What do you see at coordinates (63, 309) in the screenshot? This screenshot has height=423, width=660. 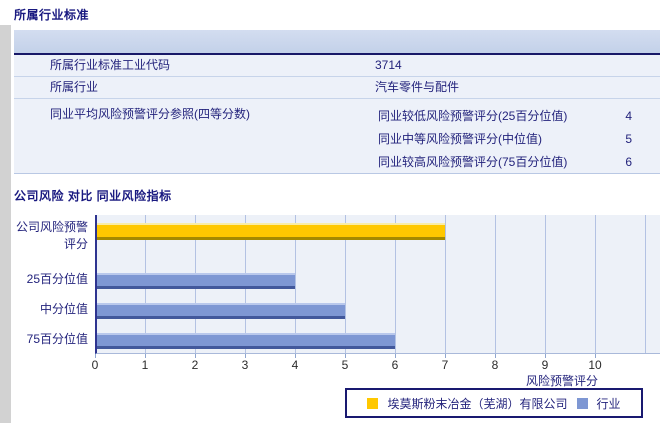 I see `category-label: 中分位值` at bounding box center [63, 309].